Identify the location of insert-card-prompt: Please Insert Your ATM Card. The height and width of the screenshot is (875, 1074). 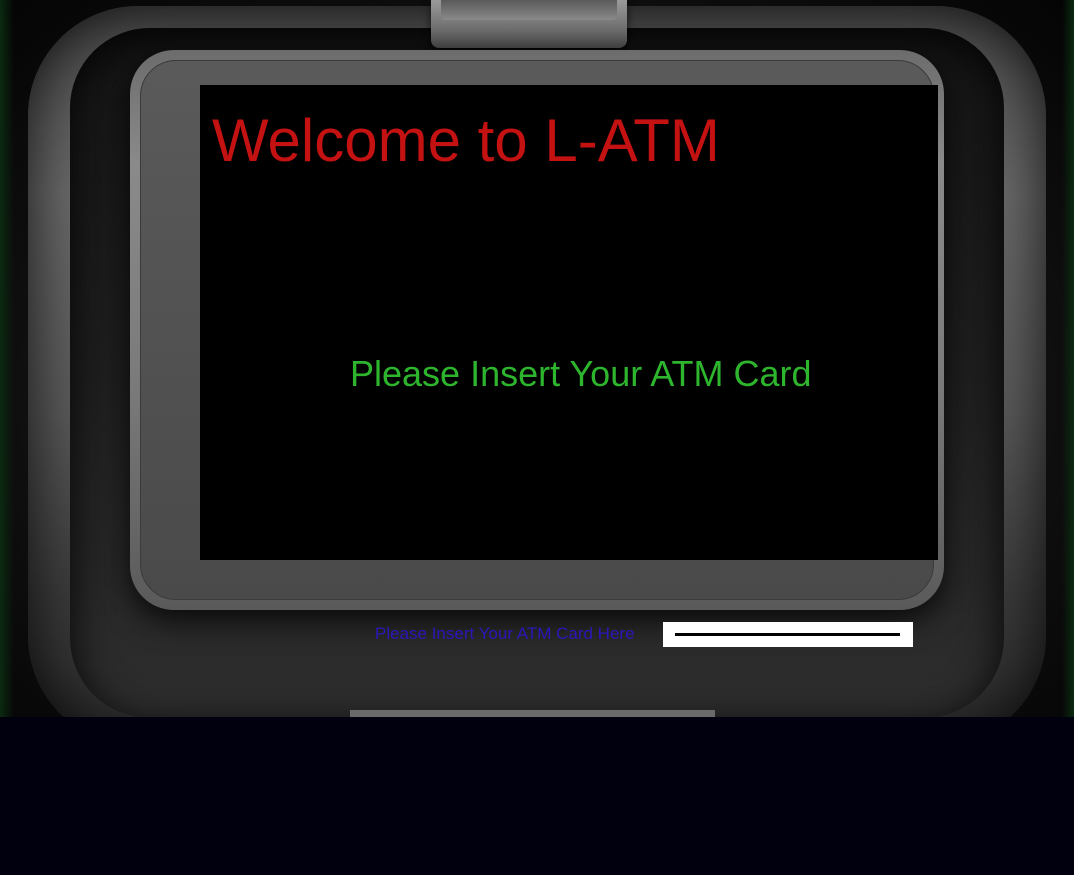
(581, 373).